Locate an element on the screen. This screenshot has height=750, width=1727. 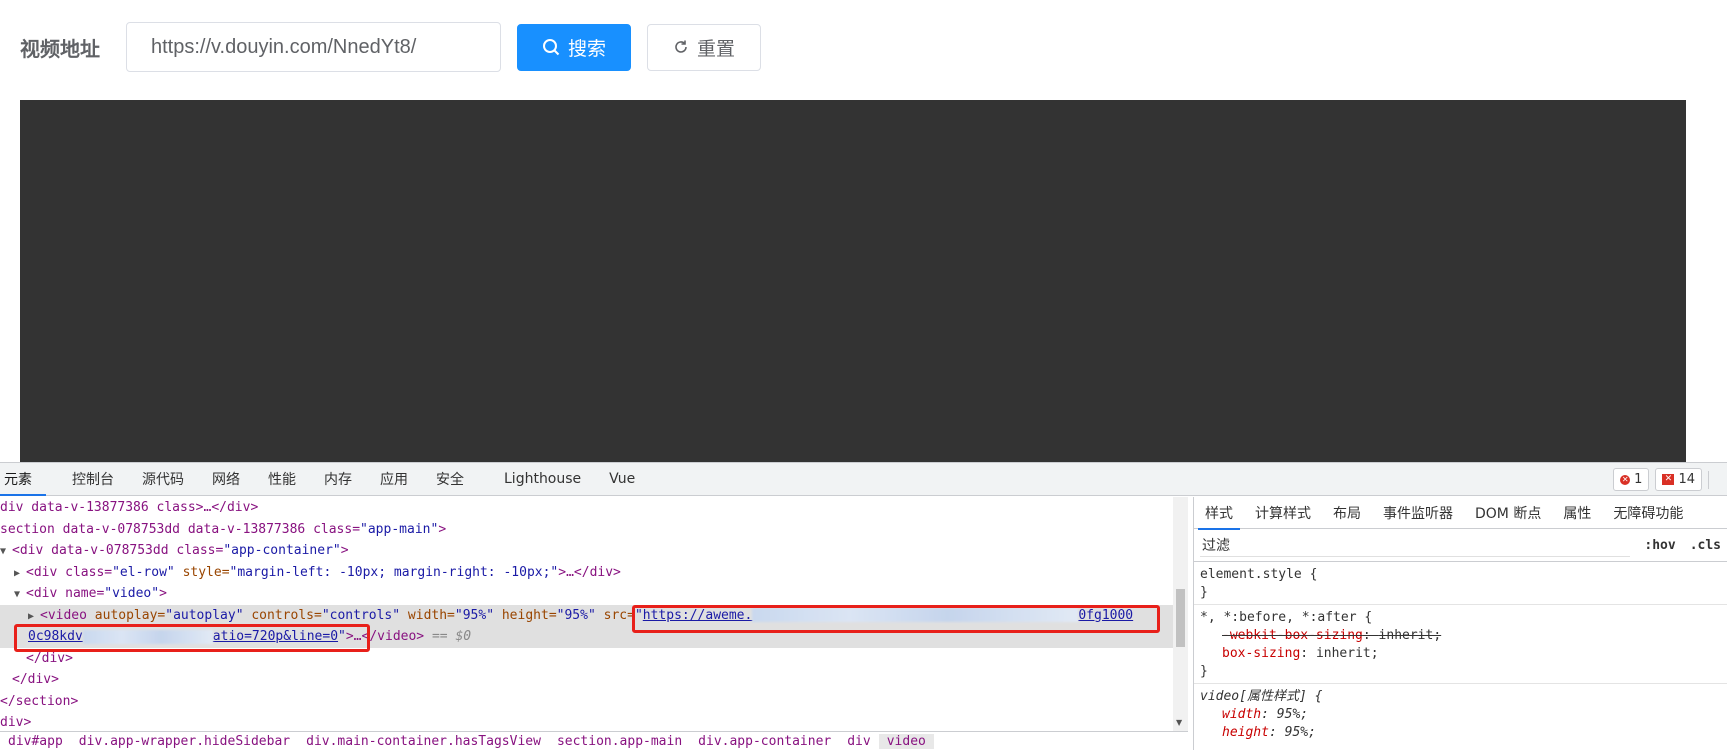
refresh-icon is located at coordinates (681, 46).